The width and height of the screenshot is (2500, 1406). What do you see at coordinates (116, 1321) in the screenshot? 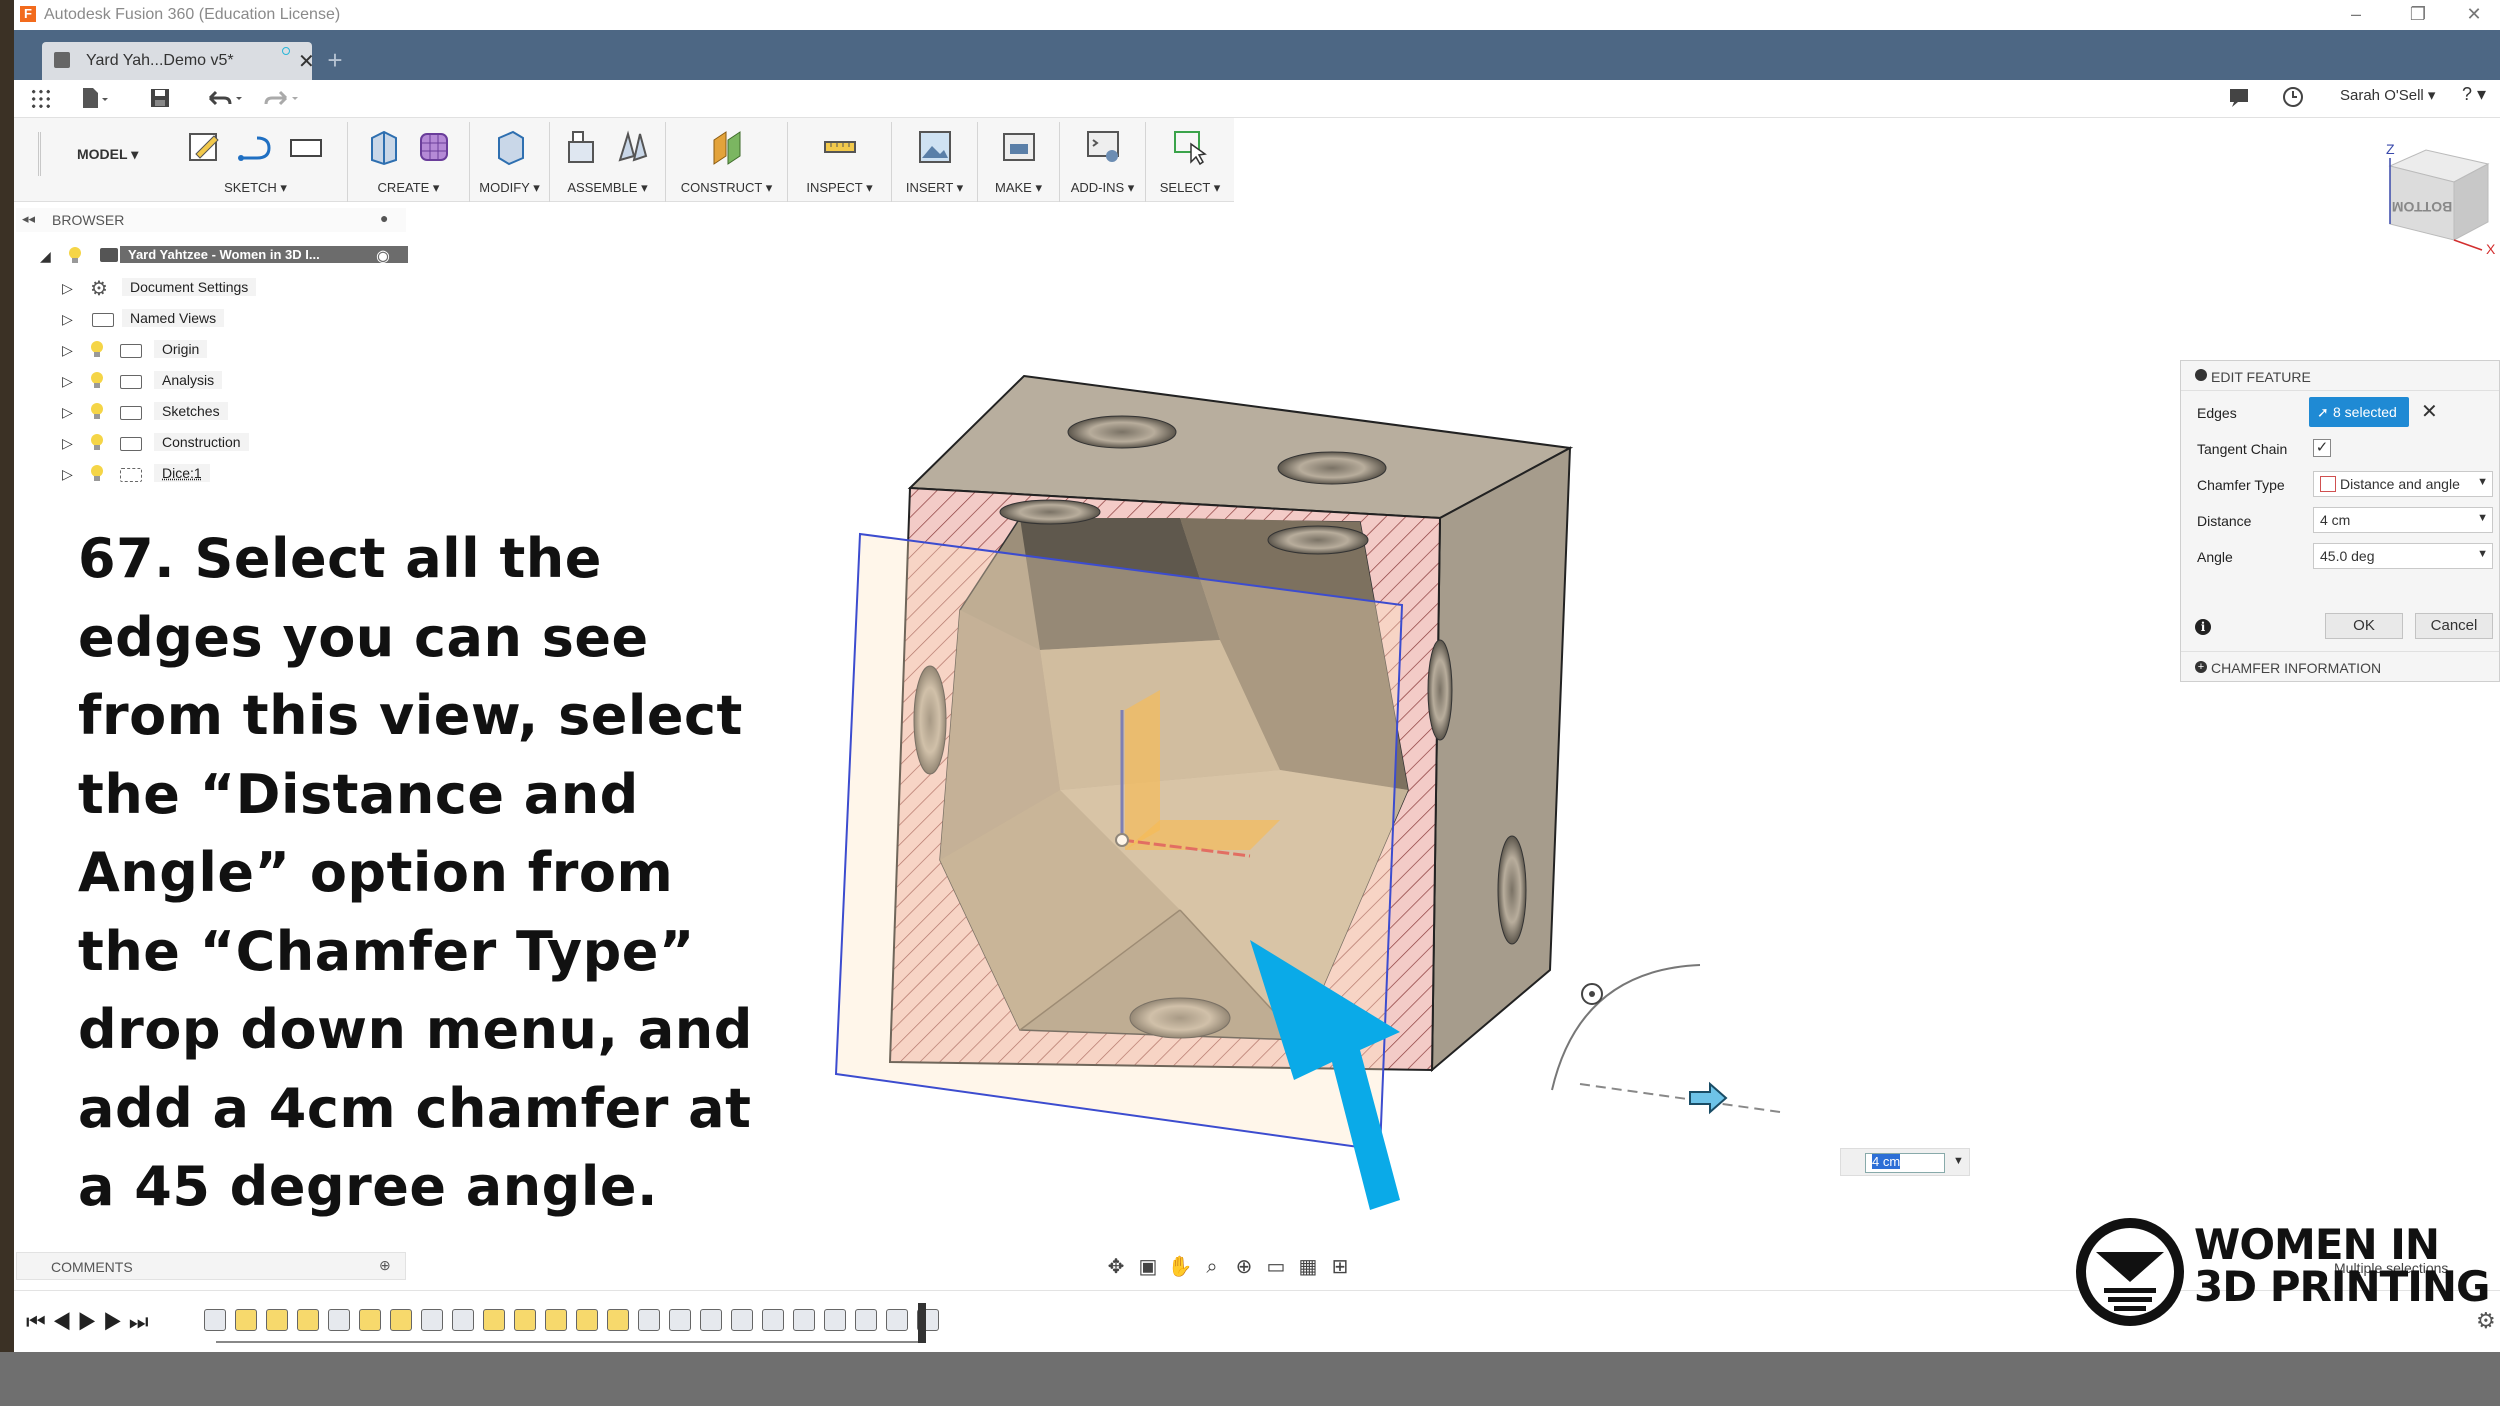
I see `step-forward-icon: ▶` at bounding box center [116, 1321].